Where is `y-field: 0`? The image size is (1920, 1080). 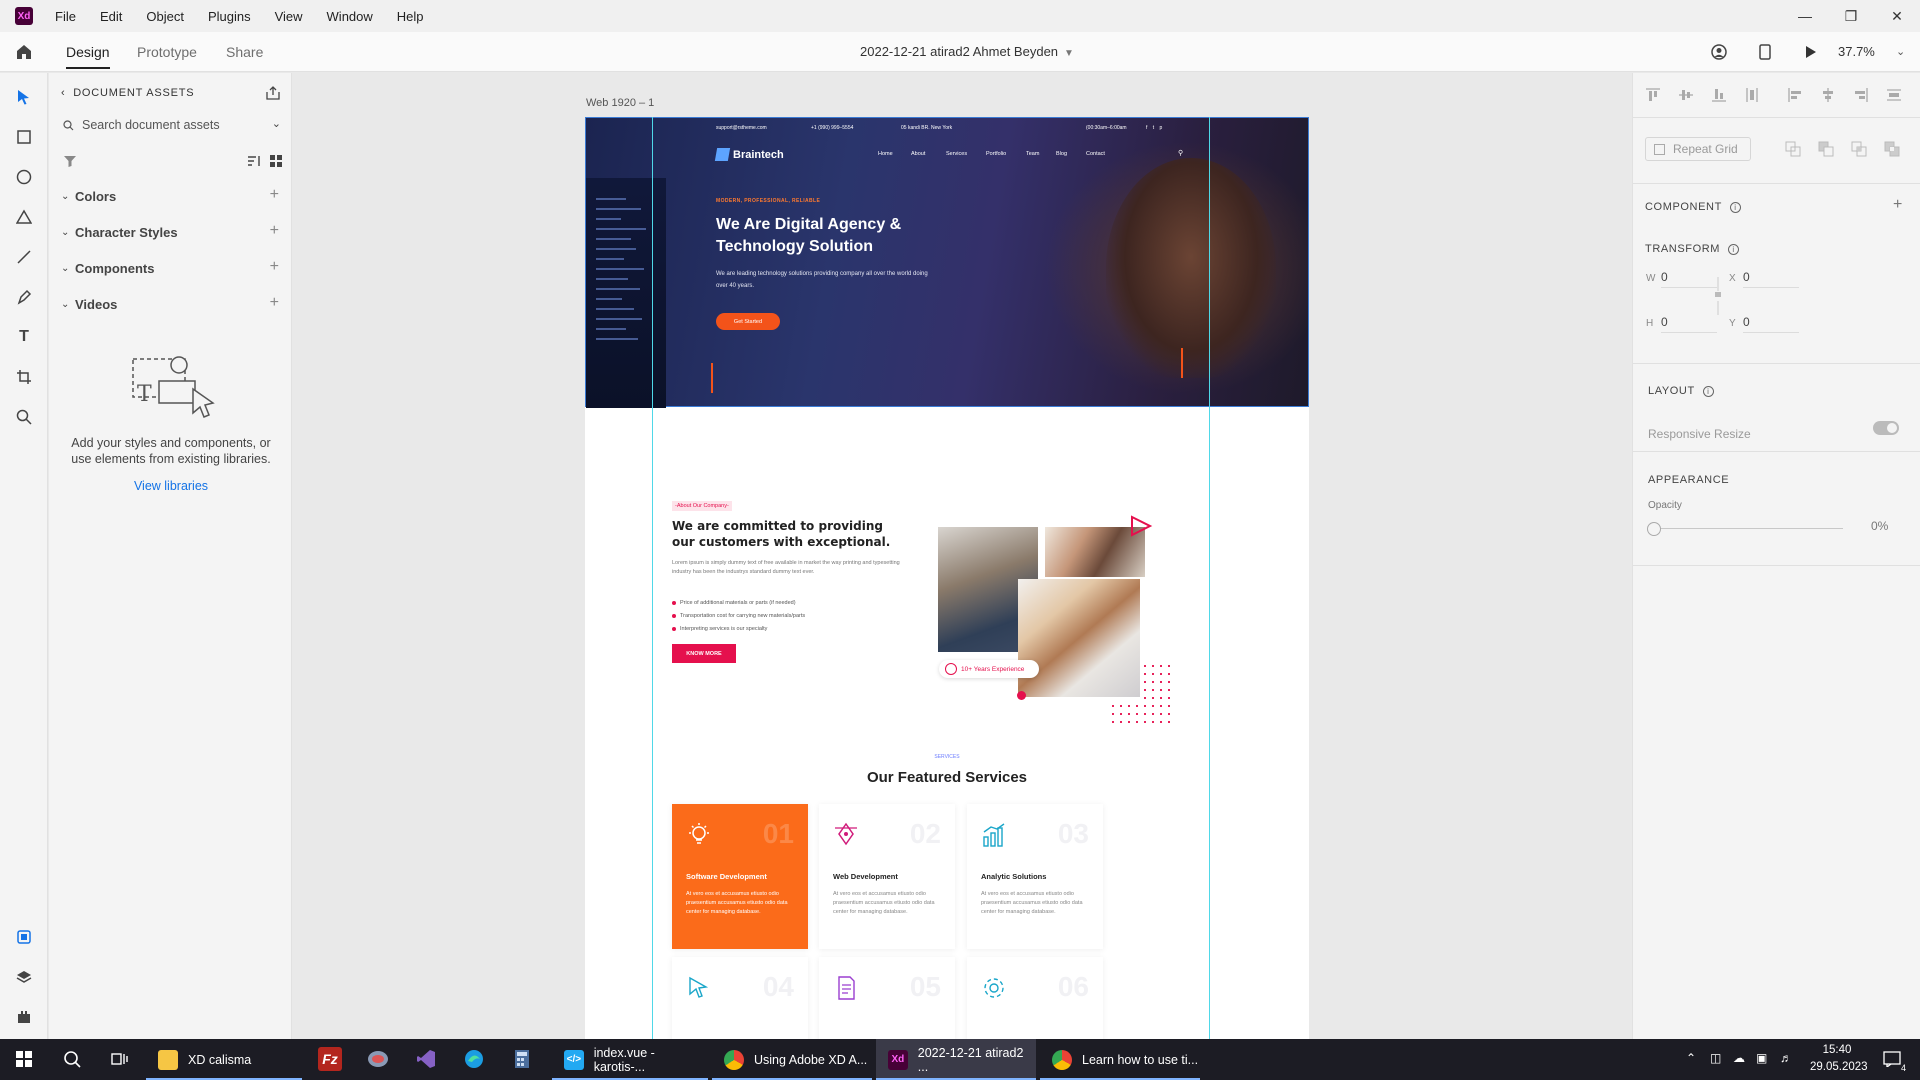 y-field: 0 is located at coordinates (1771, 324).